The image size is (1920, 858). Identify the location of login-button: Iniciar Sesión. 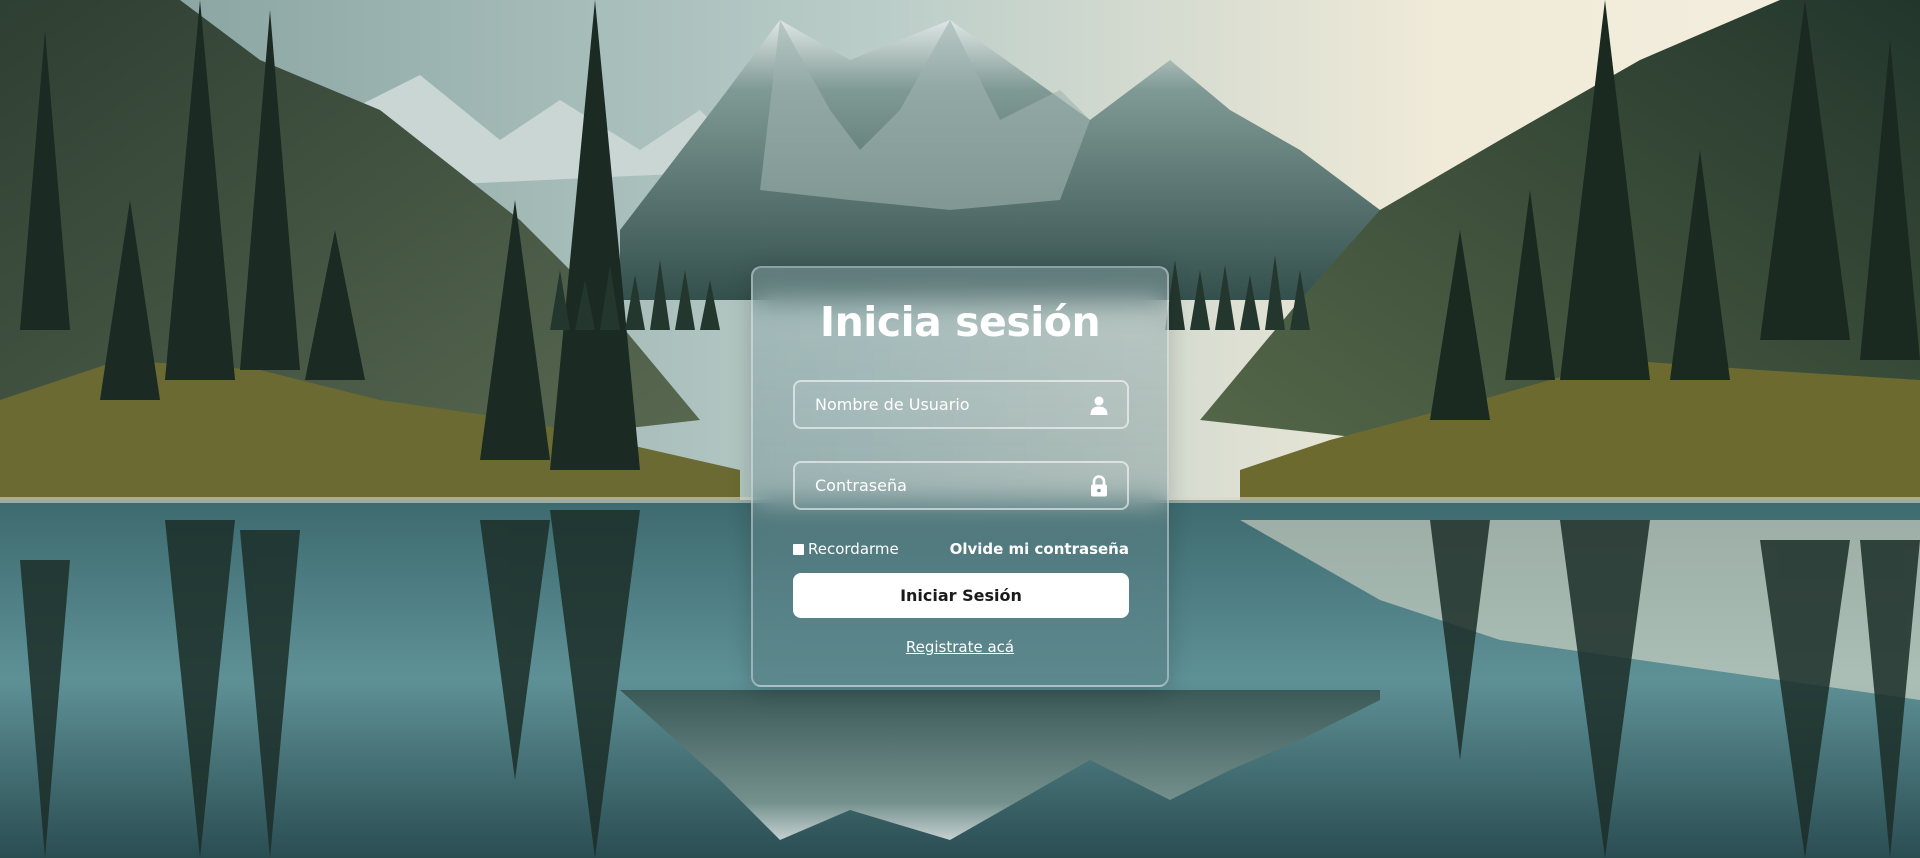
(961, 595).